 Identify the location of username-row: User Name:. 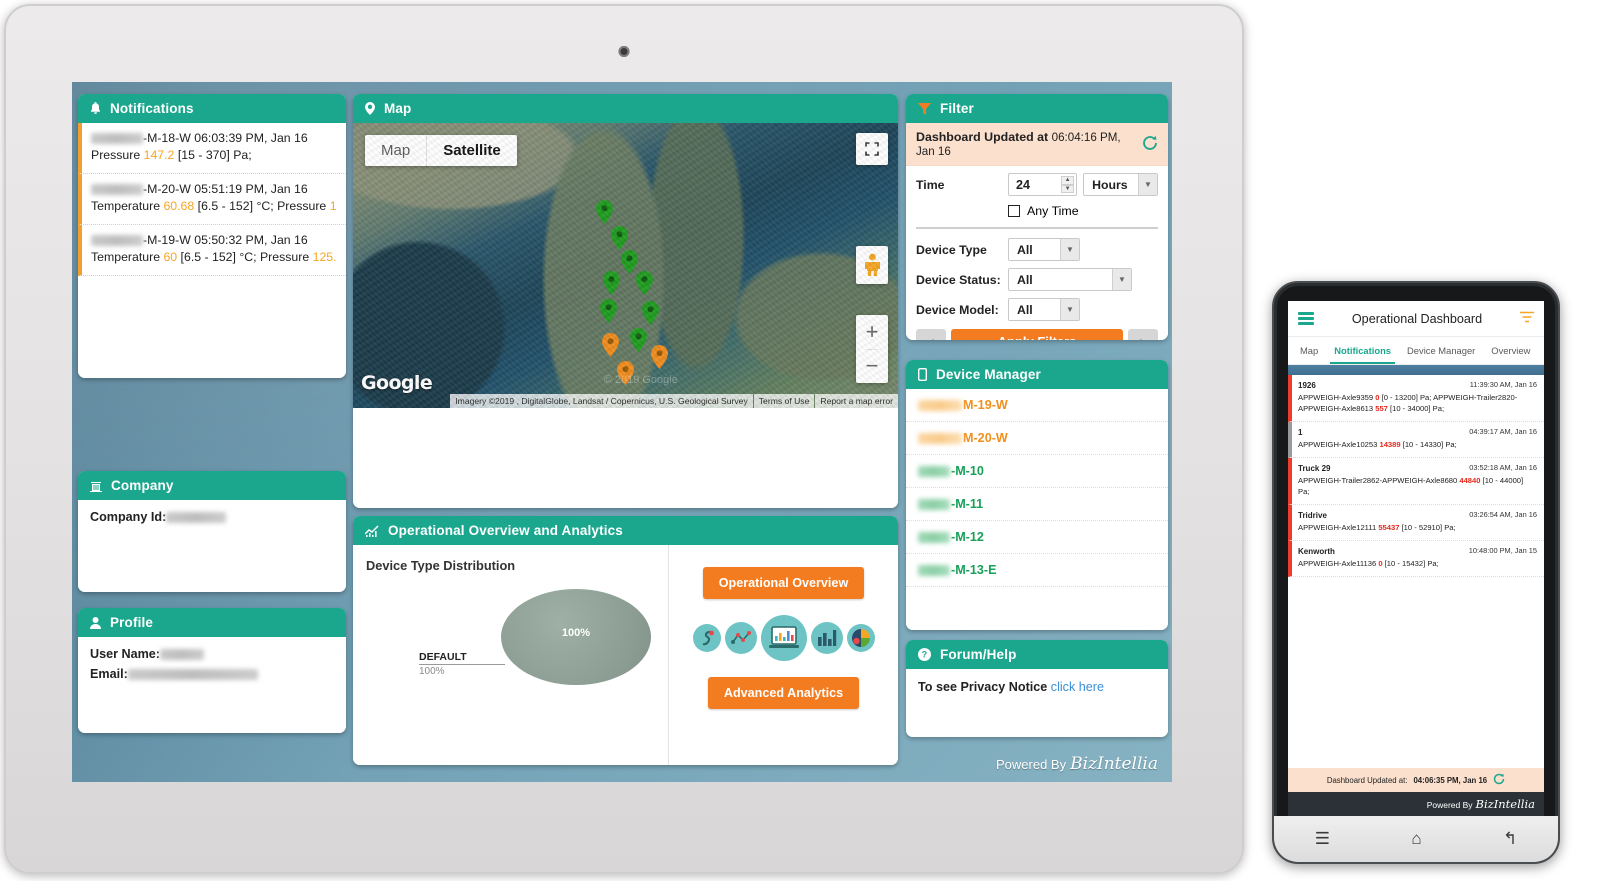
(212, 649).